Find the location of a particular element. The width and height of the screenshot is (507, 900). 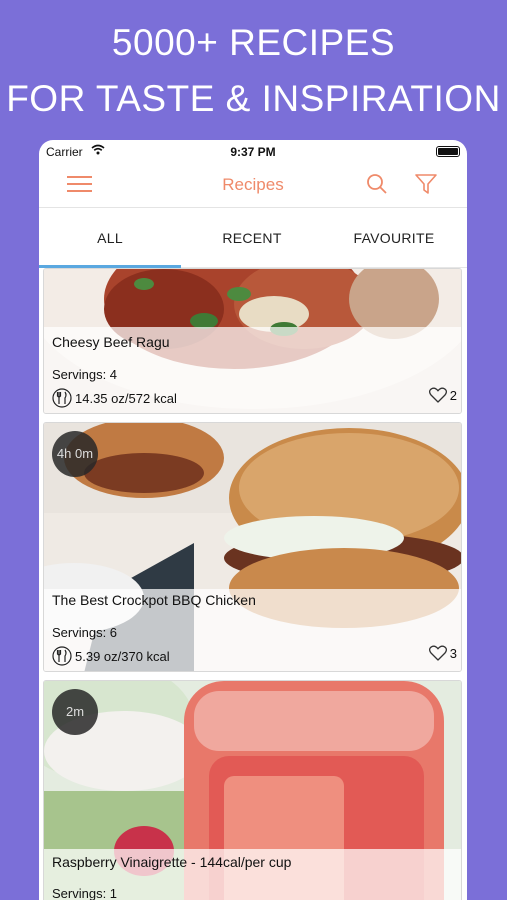

tab-bar: ALL RECENT FAVOURITE is located at coordinates (253, 238).